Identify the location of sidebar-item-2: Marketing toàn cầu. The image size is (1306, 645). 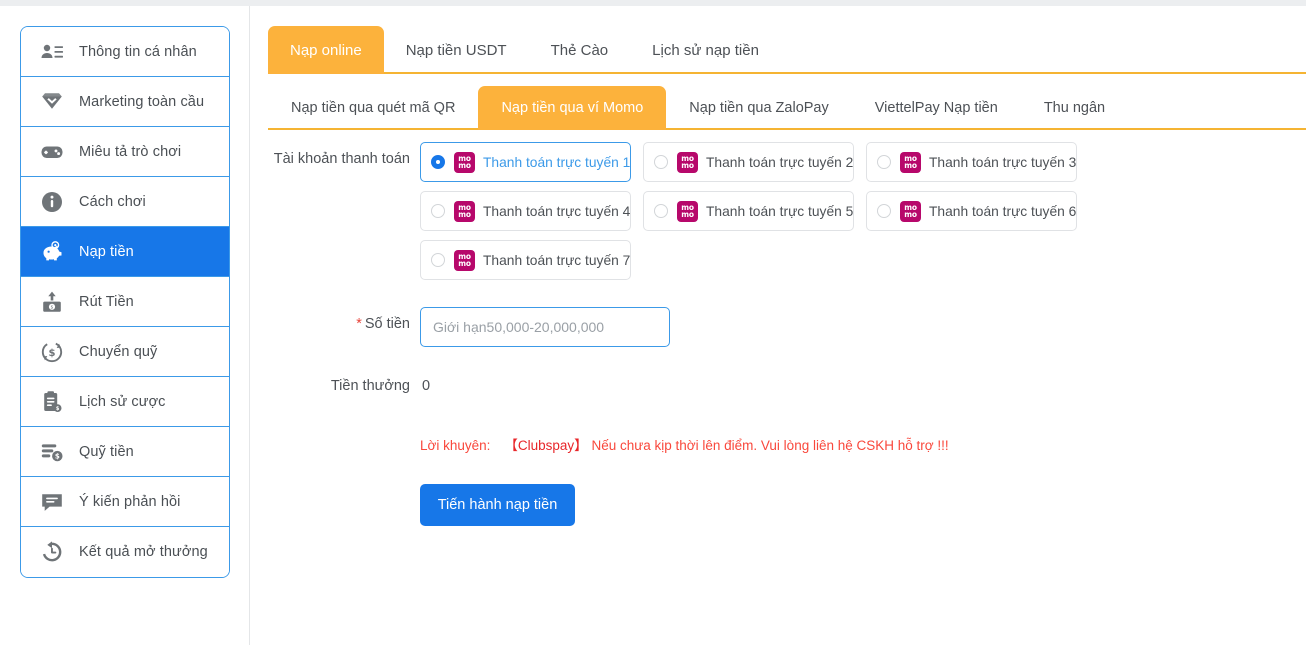
(125, 102).